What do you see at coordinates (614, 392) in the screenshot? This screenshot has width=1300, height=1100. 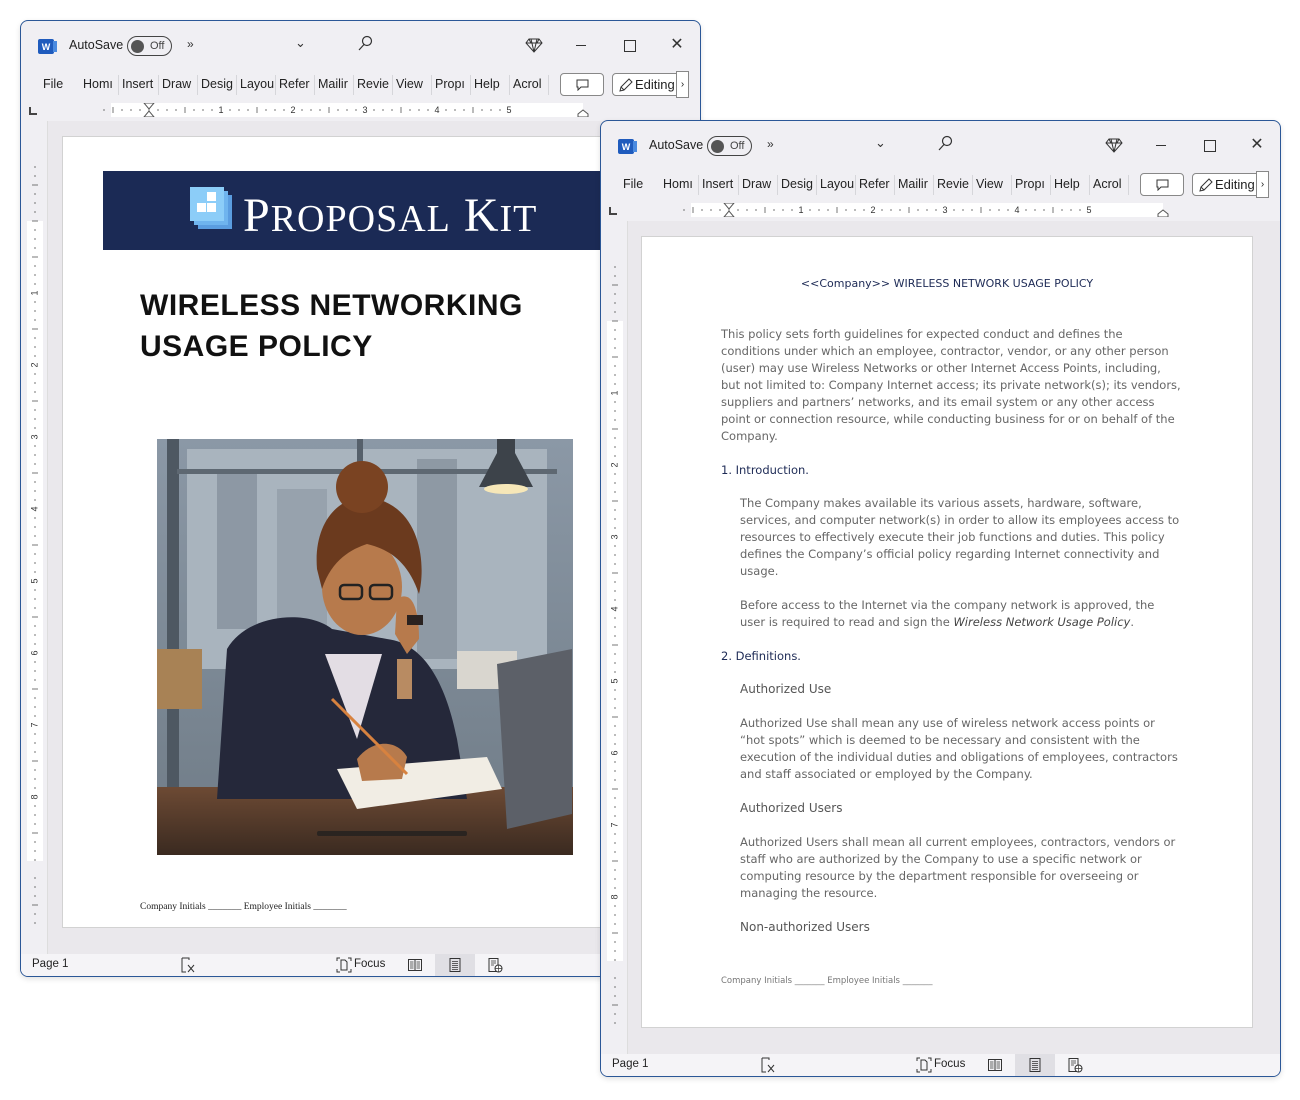 I see `ruler-number: 1` at bounding box center [614, 392].